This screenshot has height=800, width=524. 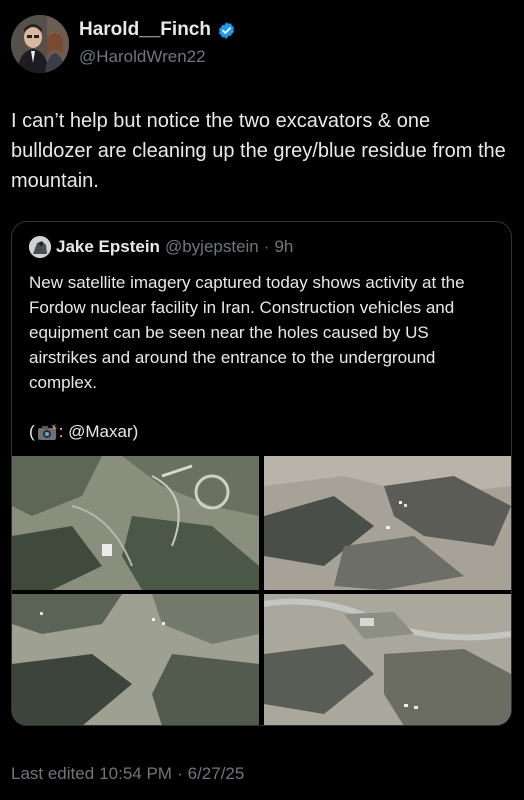 What do you see at coordinates (212, 247) in the screenshot?
I see `quoted-author-handle: @byjepstein` at bounding box center [212, 247].